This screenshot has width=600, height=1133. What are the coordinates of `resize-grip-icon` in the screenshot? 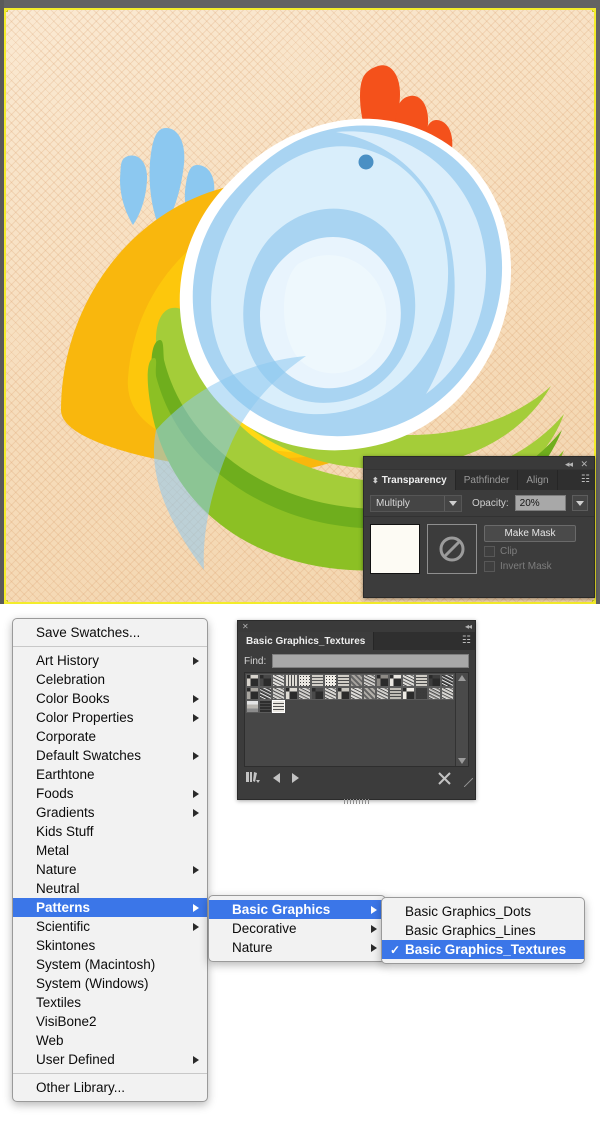 It's located at (468, 782).